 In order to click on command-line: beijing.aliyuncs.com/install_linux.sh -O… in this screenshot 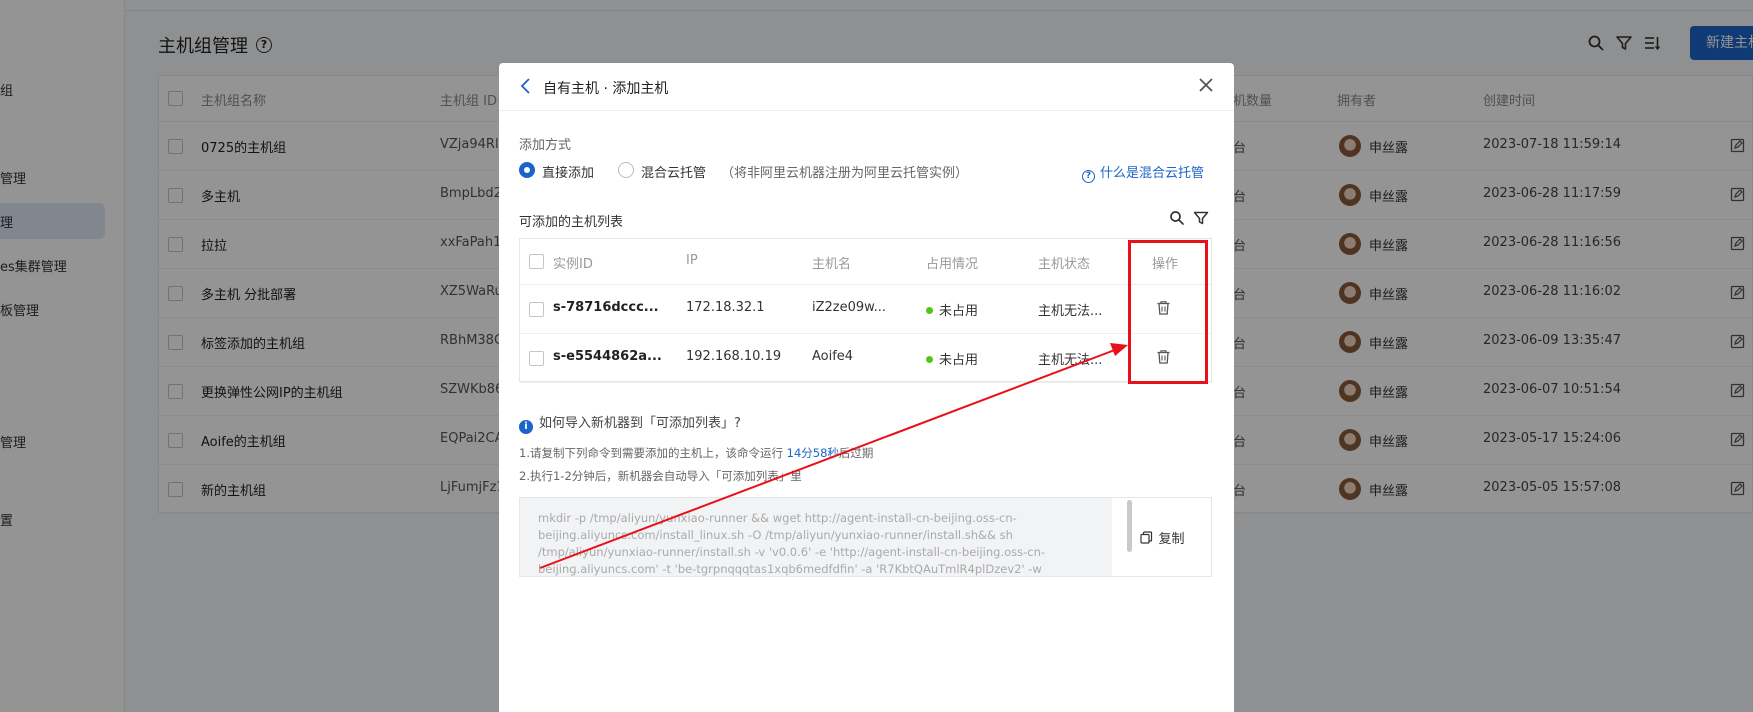, I will do `click(775, 535)`.